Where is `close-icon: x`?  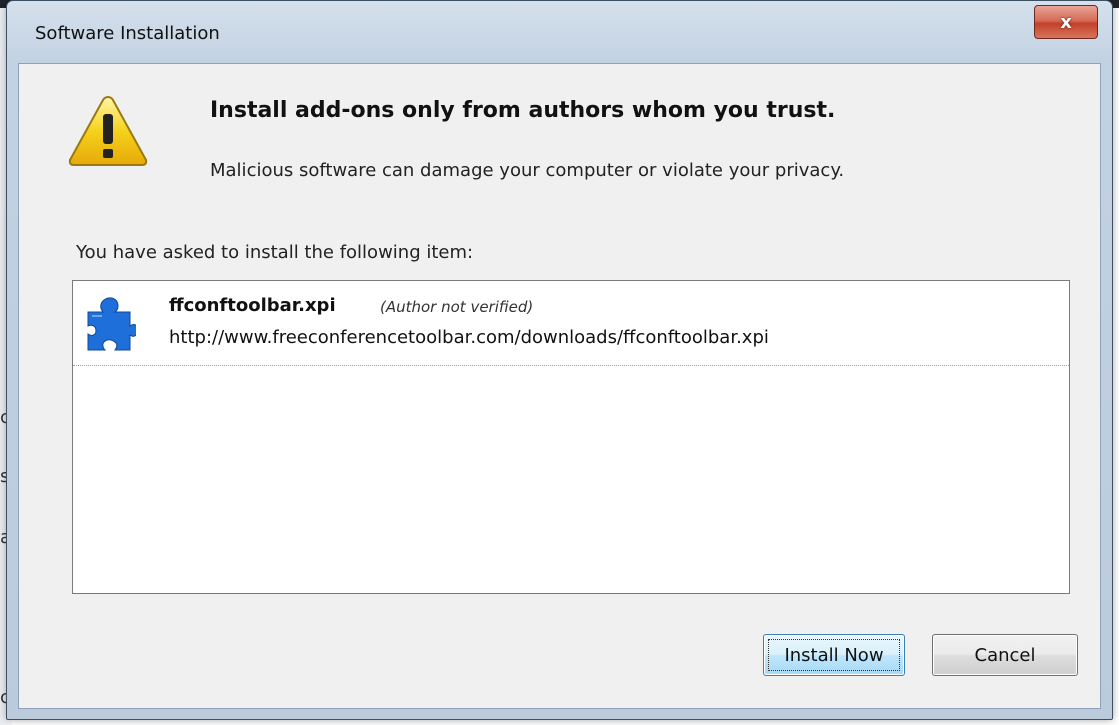 close-icon: x is located at coordinates (1066, 22).